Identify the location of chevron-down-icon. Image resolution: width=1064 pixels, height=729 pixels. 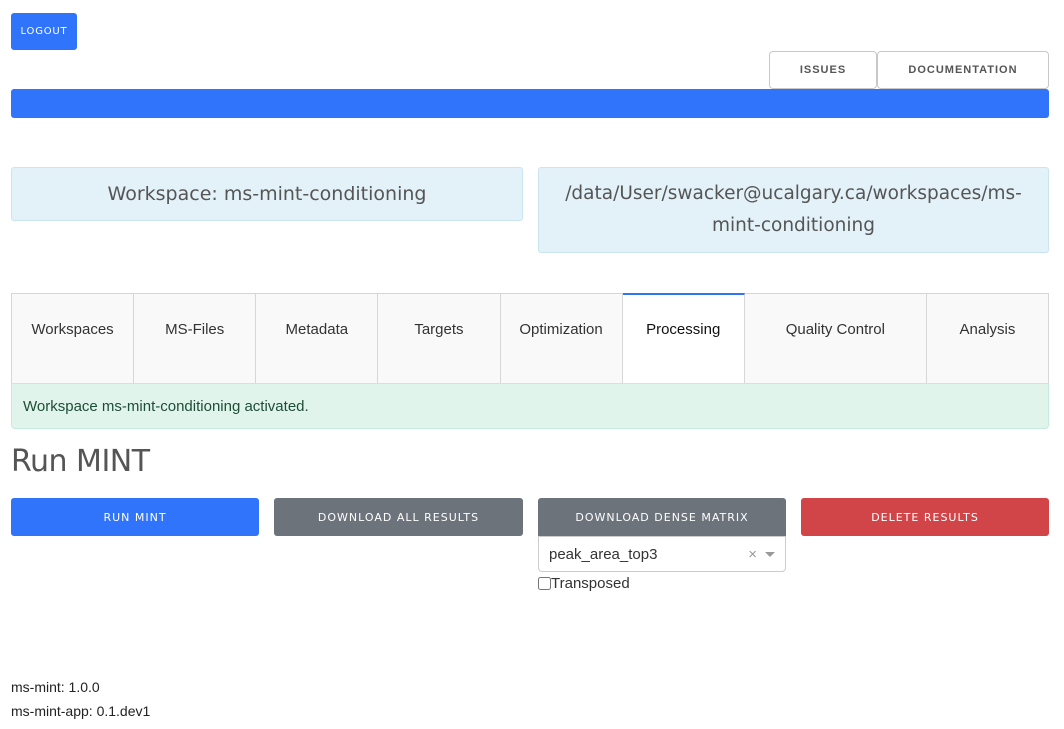
(770, 554).